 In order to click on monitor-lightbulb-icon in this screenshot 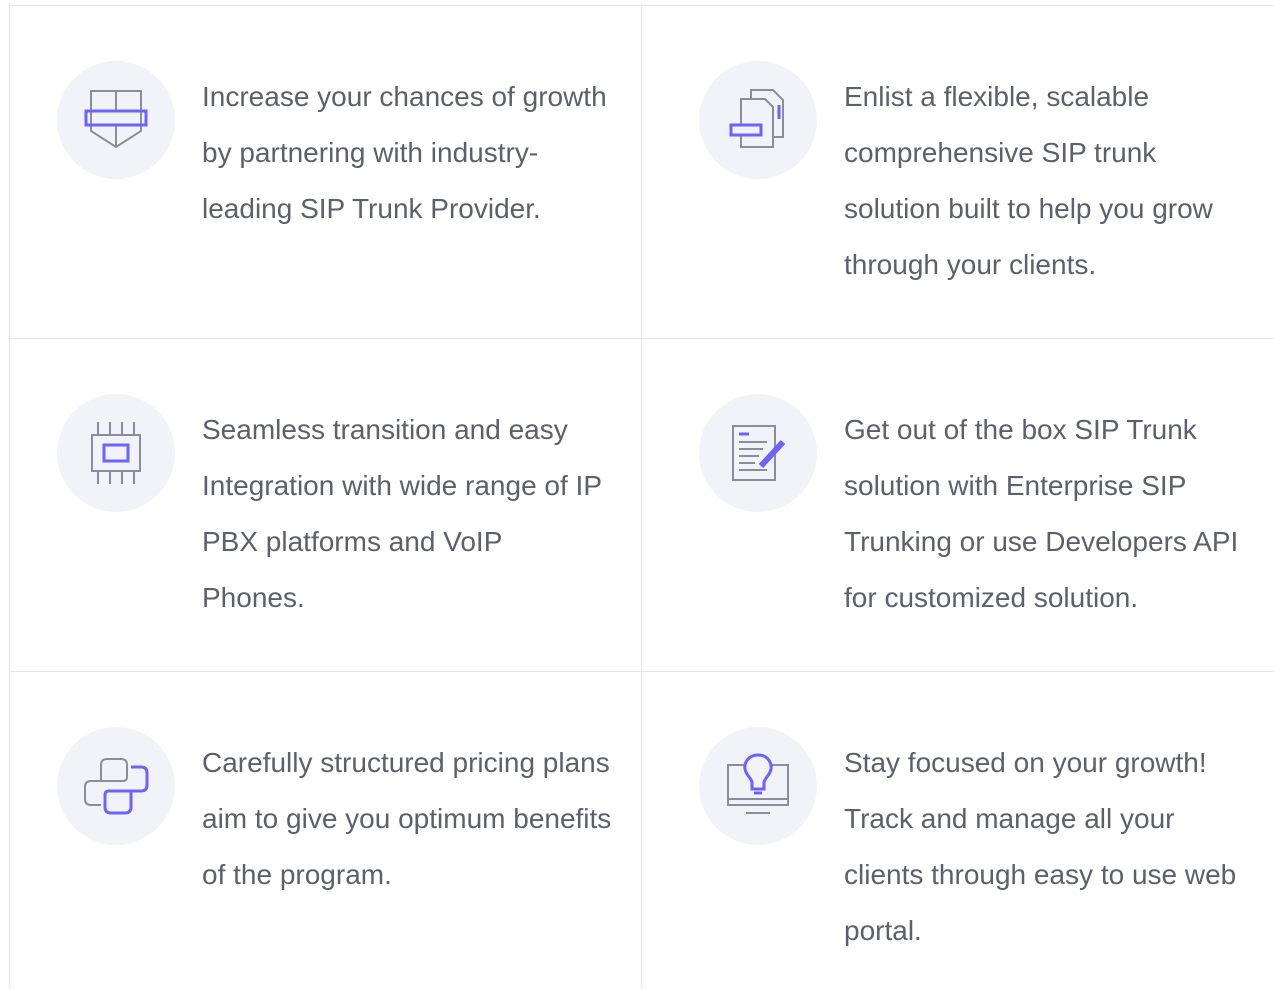, I will do `click(758, 783)`.